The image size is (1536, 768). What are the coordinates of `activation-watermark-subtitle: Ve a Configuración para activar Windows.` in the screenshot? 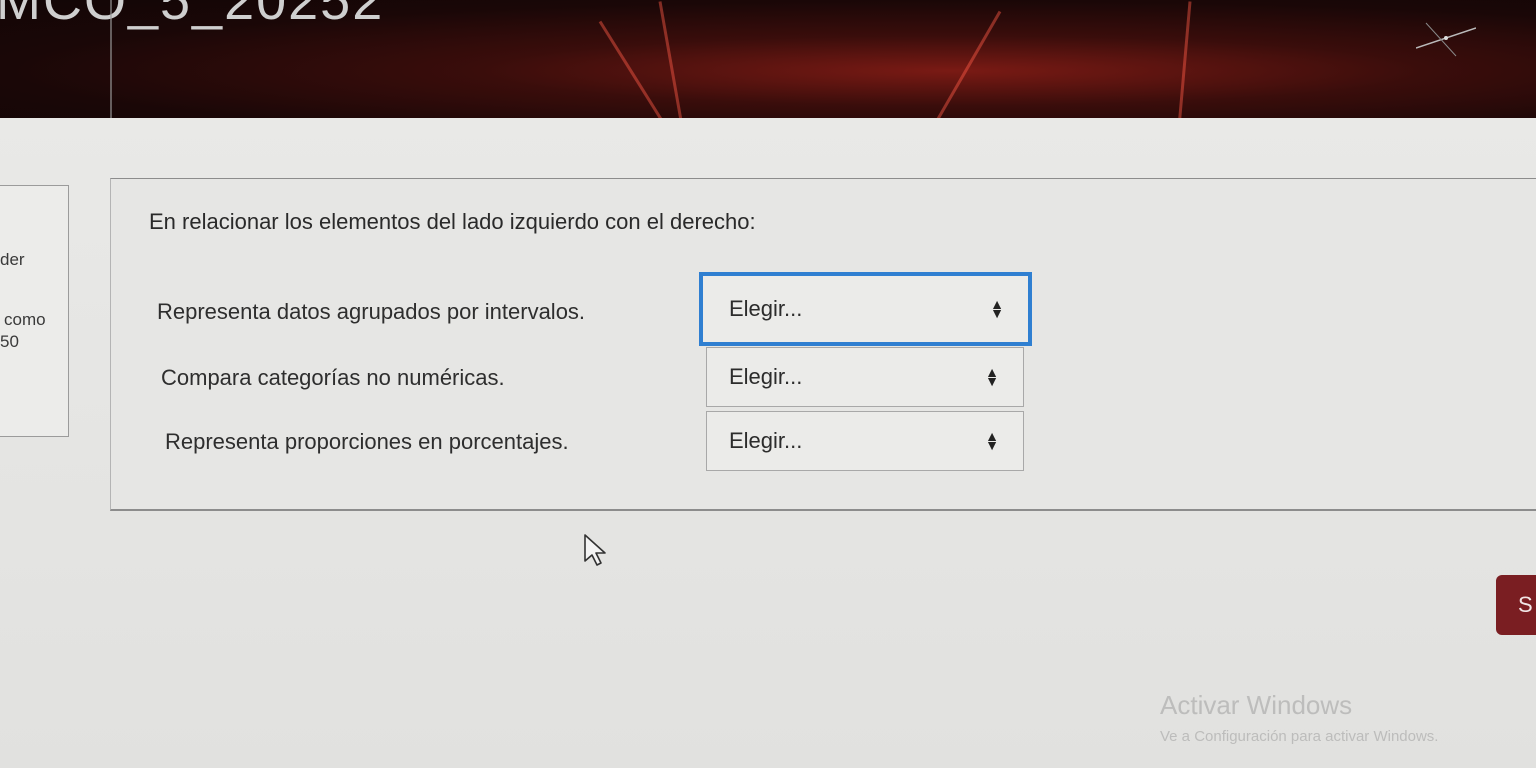 It's located at (1299, 736).